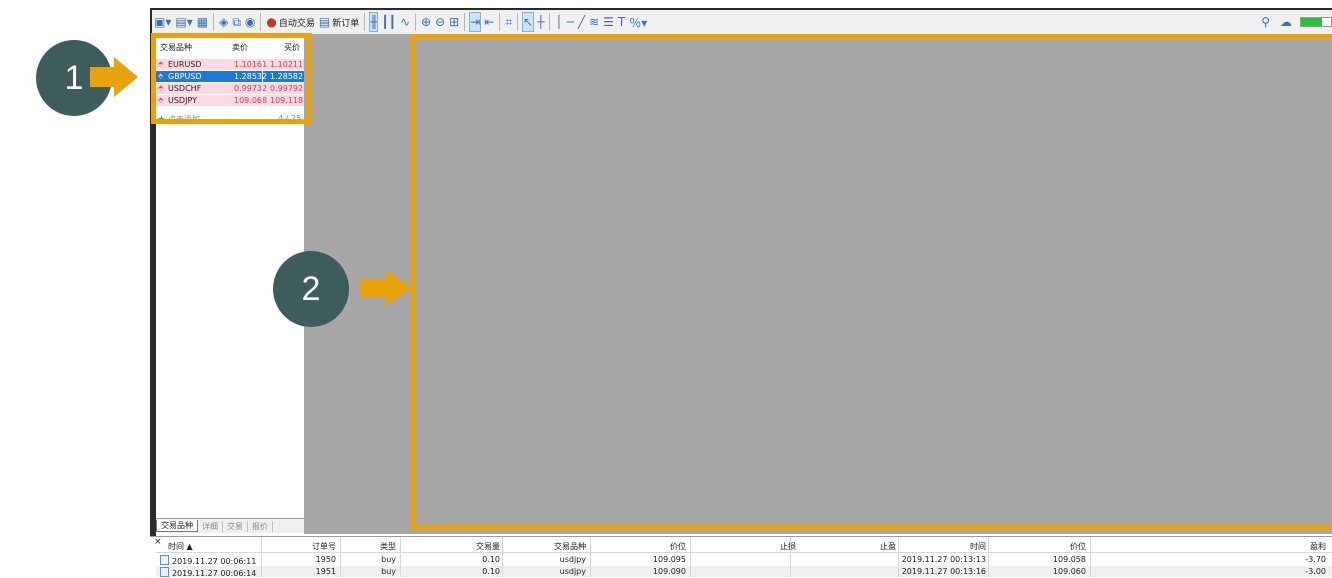 The width and height of the screenshot is (1332, 578). What do you see at coordinates (478, 546) in the screenshot?
I see `column-volume: 交易量` at bounding box center [478, 546].